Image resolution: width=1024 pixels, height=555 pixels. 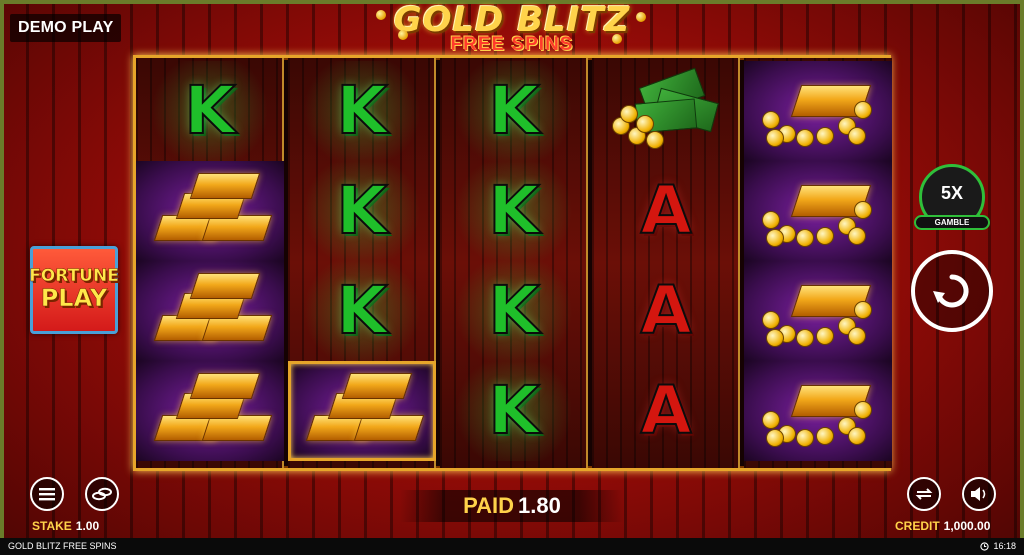 I want to click on spin-button, so click(x=952, y=291).